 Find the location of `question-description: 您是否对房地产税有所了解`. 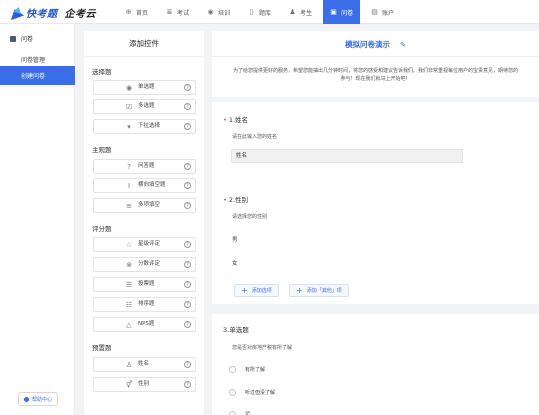

question-description: 您是否对房地产税有所了解 is located at coordinates (262, 348).